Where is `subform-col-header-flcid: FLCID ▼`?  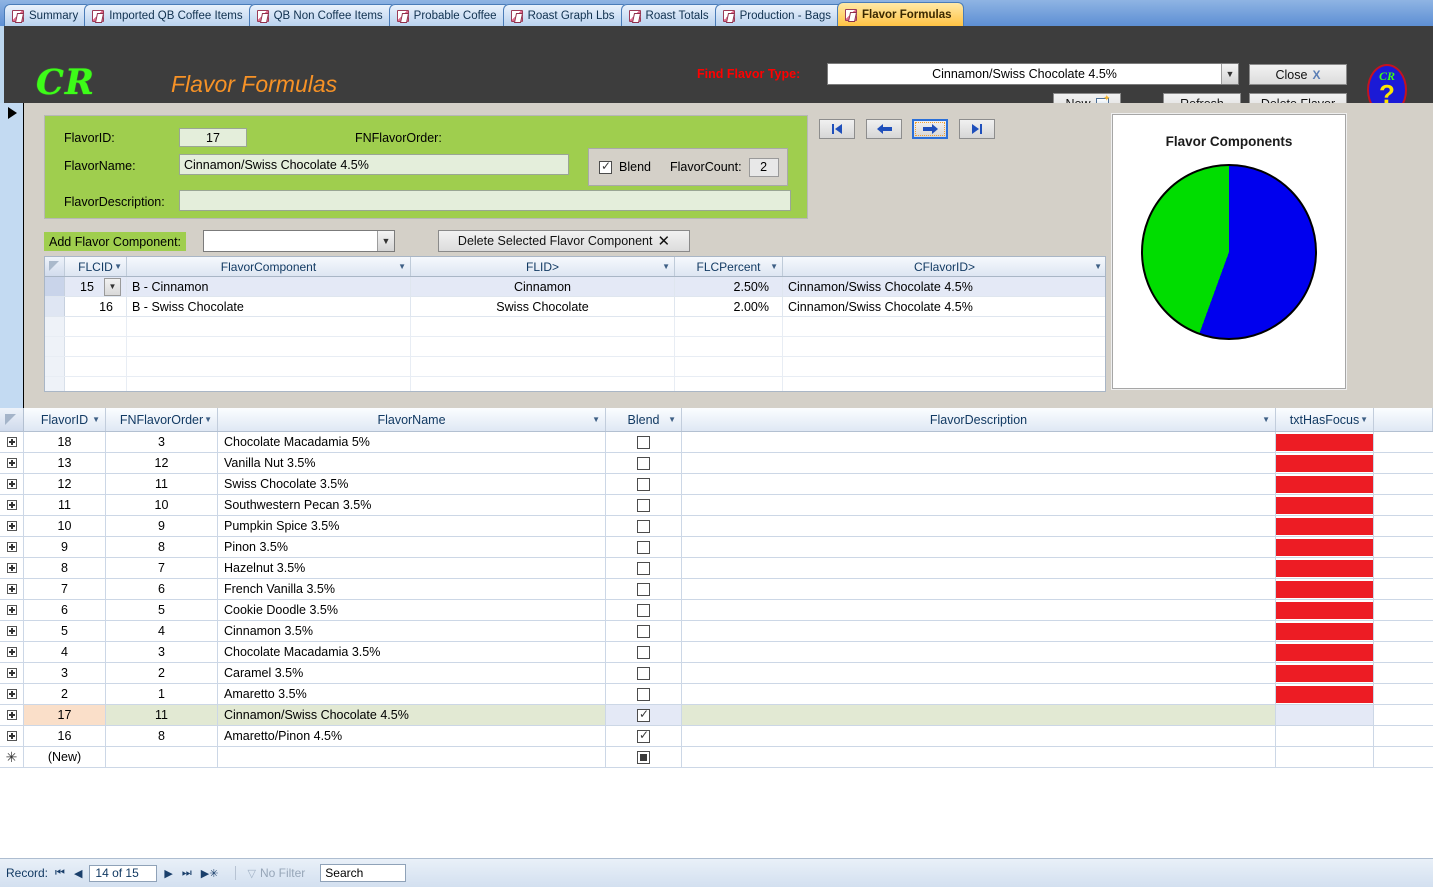 subform-col-header-flcid: FLCID ▼ is located at coordinates (96, 266).